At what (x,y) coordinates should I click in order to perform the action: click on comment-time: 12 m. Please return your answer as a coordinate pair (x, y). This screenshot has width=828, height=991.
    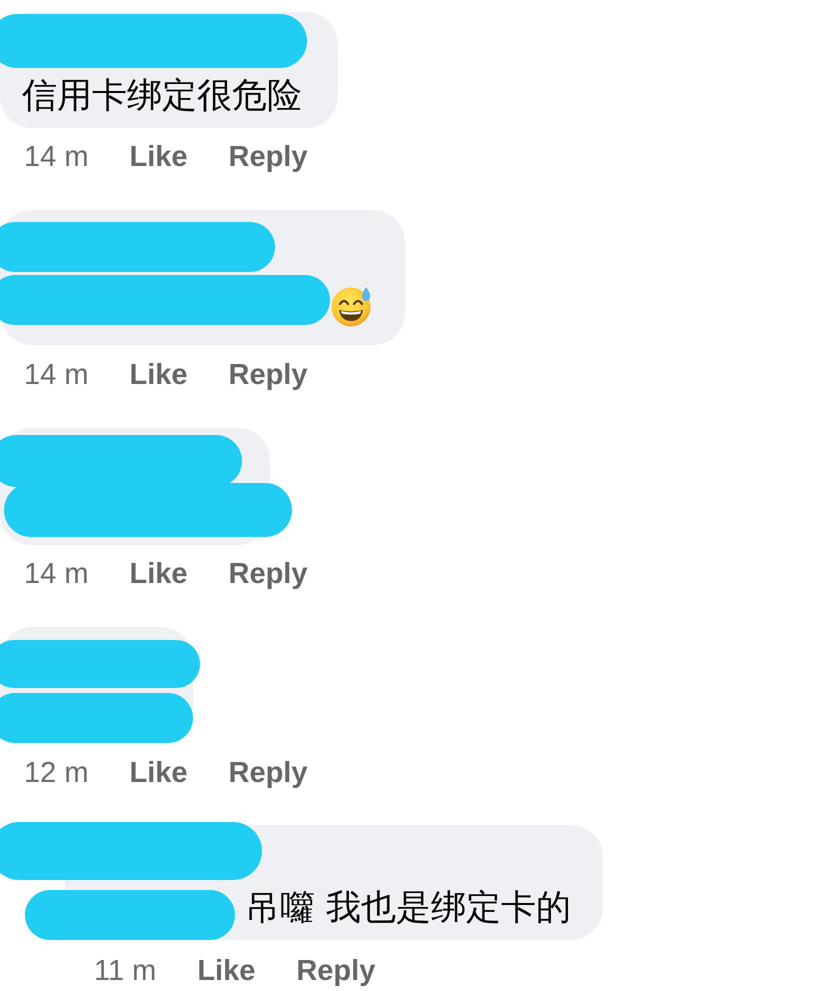
    Looking at the image, I should click on (56, 773).